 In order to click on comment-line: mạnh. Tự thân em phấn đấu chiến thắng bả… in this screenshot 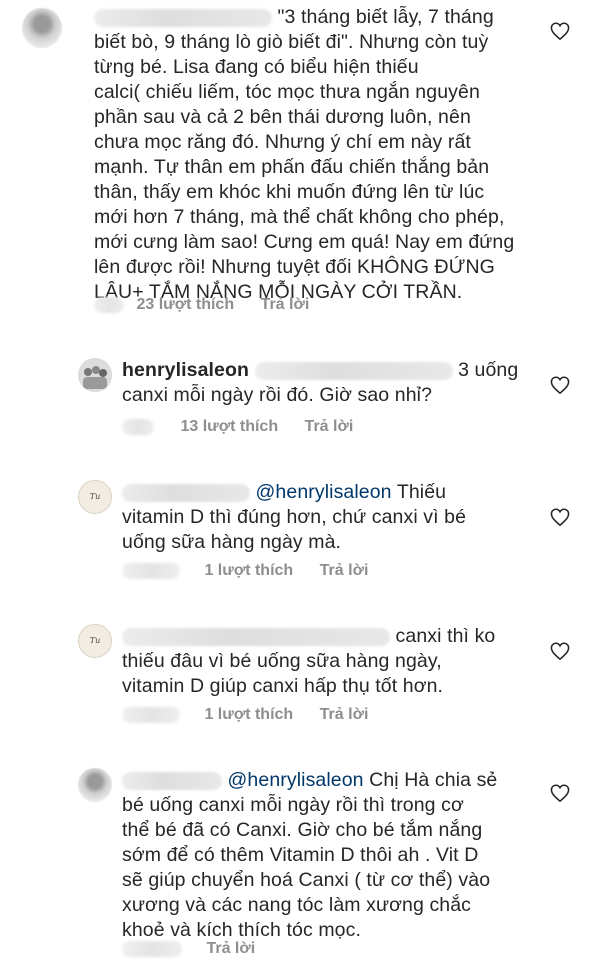, I will do `click(292, 167)`.